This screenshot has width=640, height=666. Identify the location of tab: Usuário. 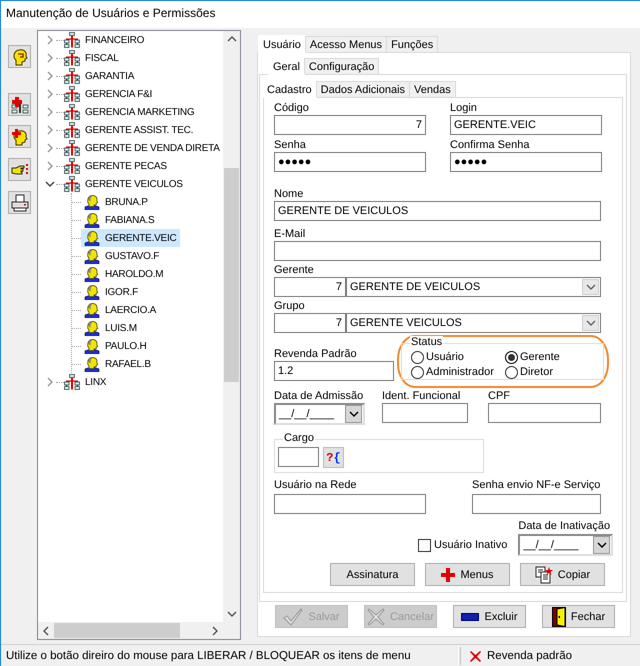
(282, 44).